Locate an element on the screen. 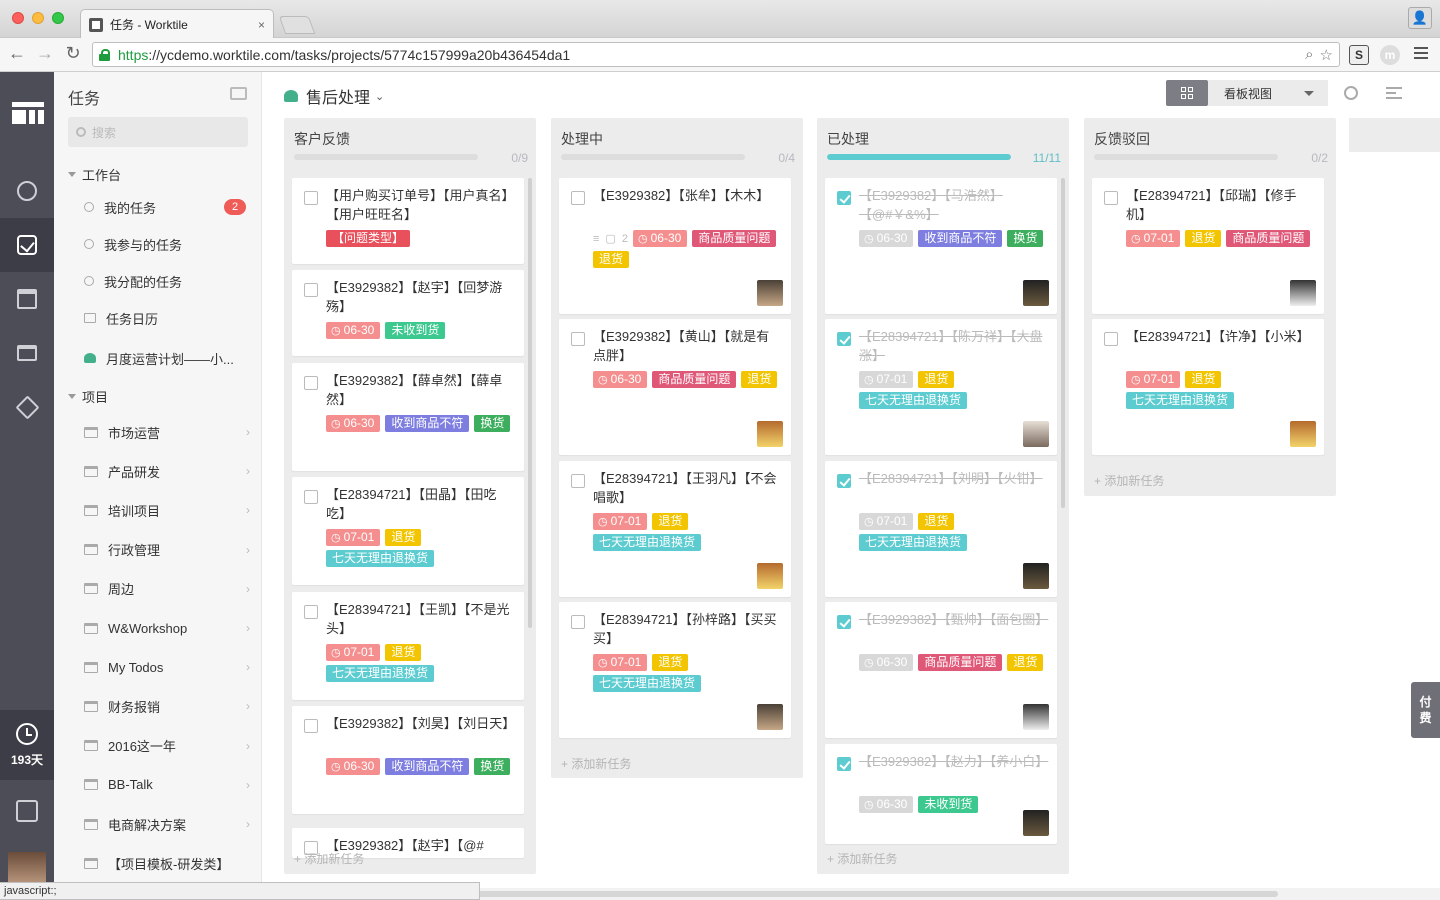 This screenshot has width=1440, height=900. task-card: 【E3929382】【赵宇】【回梦游殇】 06-30未收到货 is located at coordinates (408, 313).